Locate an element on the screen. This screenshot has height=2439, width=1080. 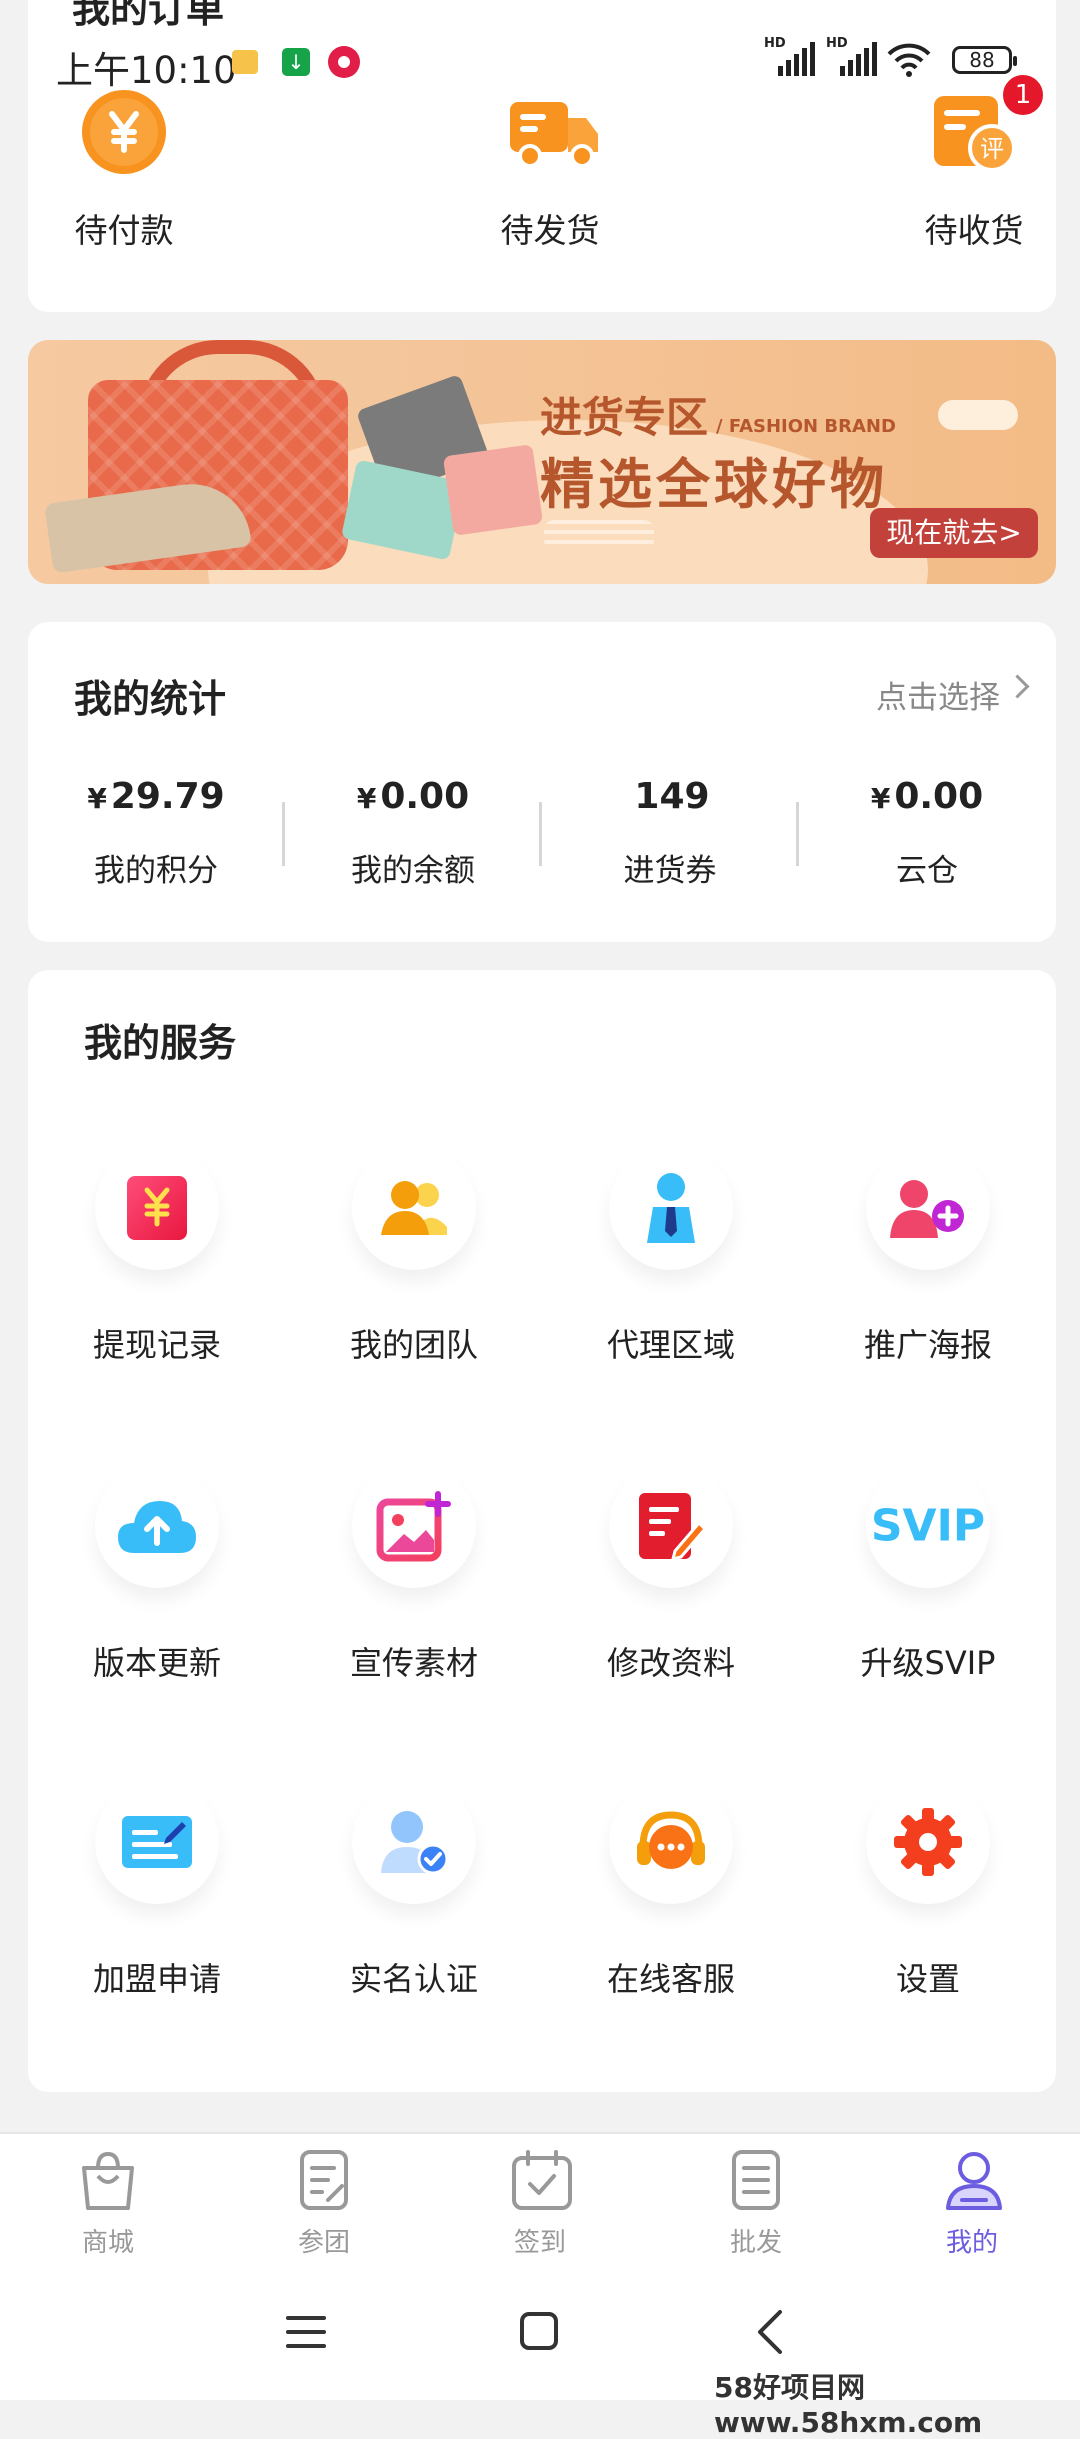
signal-icon-2: HD is located at coordinates (852, 56).